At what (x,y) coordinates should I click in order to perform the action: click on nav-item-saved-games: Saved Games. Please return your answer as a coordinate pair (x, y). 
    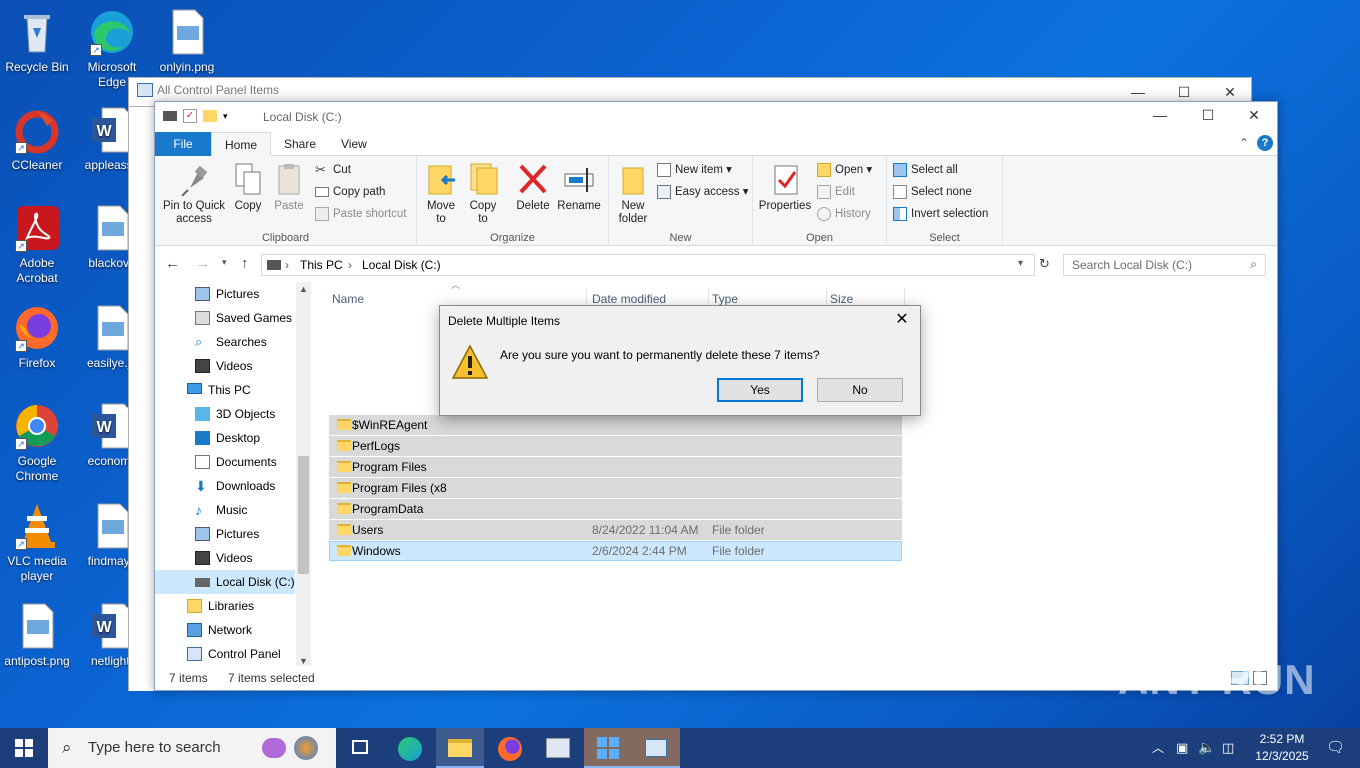
    Looking at the image, I should click on (225, 318).